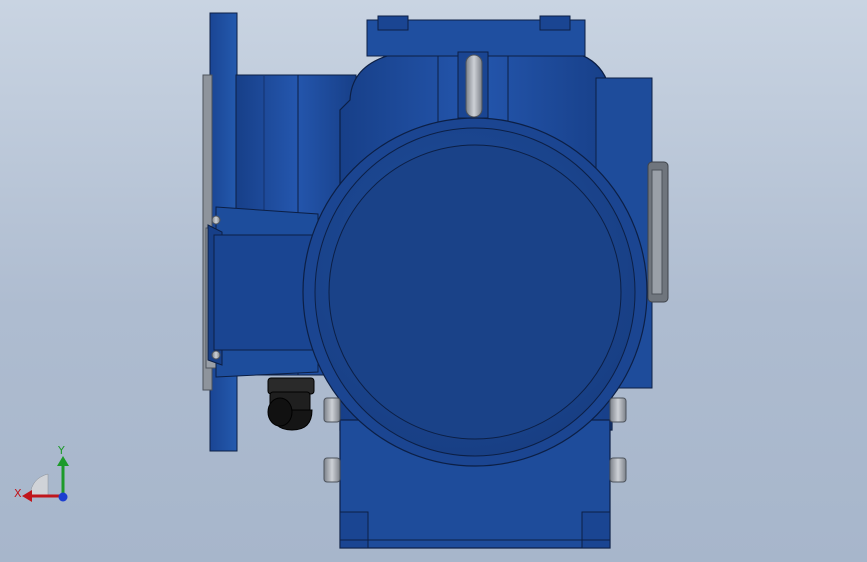 This screenshot has width=867, height=562. I want to click on triad-plane-icon, so click(39, 485).